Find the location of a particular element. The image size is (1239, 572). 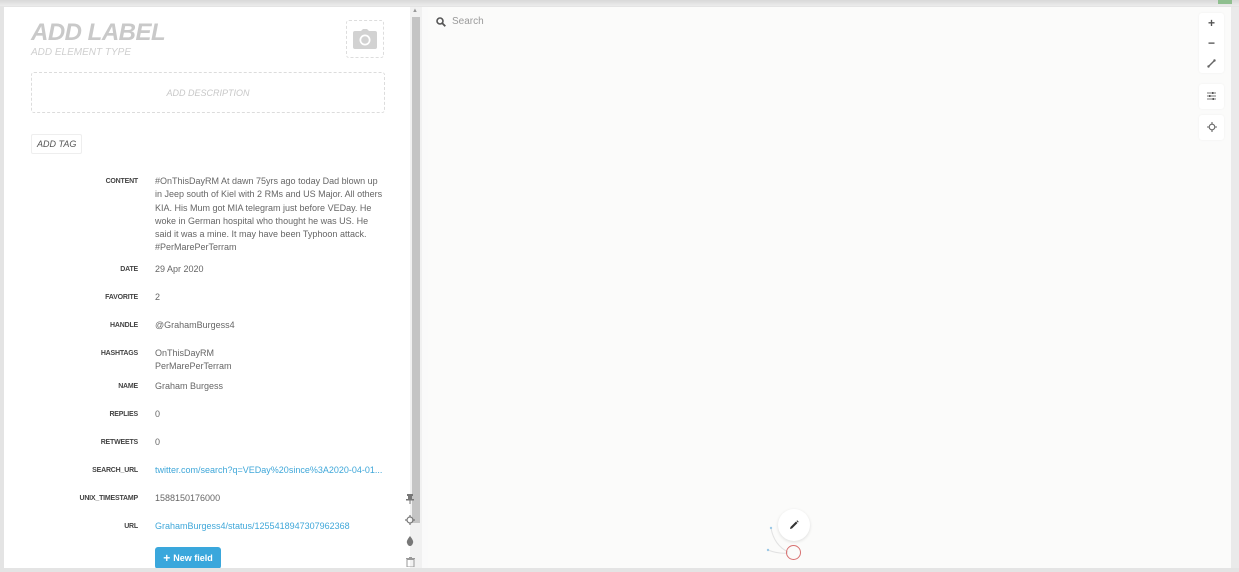

description-input: ADD DESCRIPTION is located at coordinates (208, 92).